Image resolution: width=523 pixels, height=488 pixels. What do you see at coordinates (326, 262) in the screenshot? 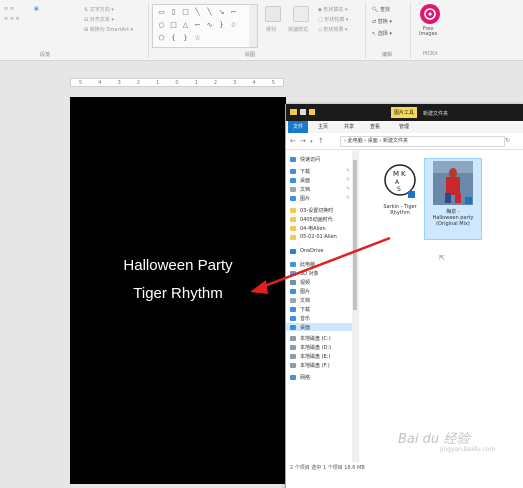
I see `arrow-shaft` at bounding box center [326, 262].